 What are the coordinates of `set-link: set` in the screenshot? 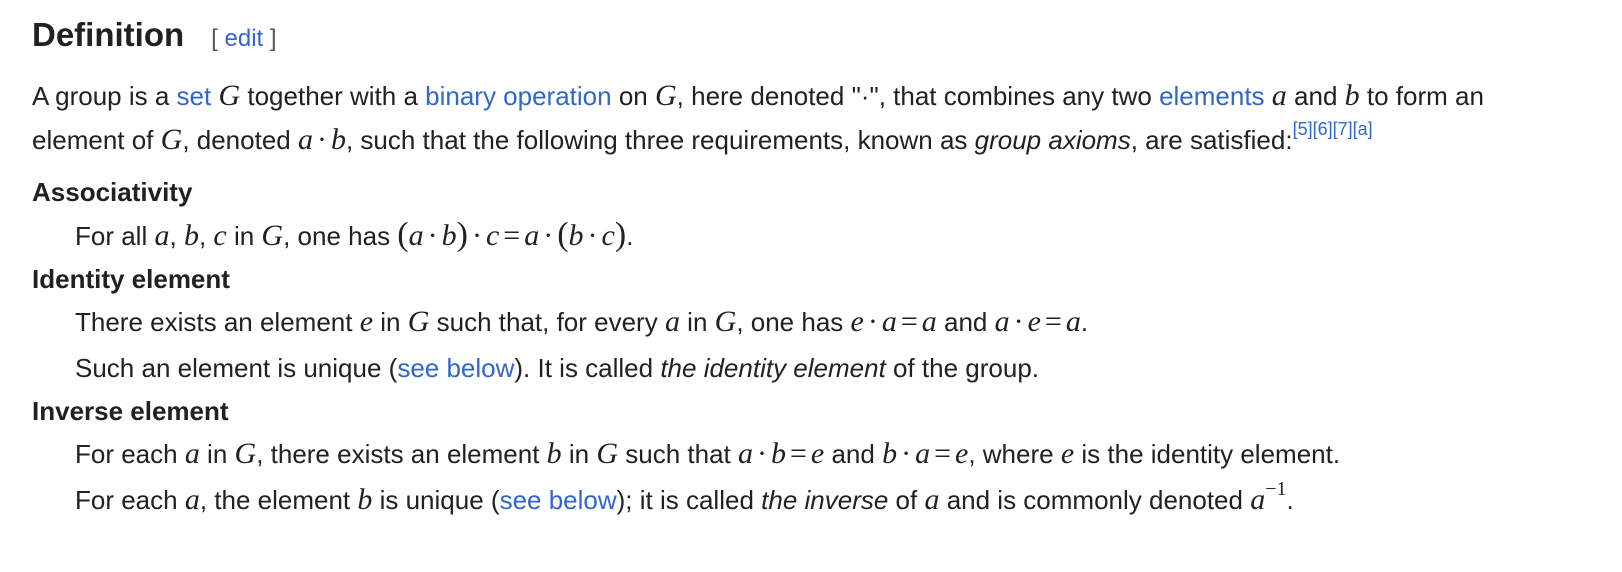 It's located at (194, 96).